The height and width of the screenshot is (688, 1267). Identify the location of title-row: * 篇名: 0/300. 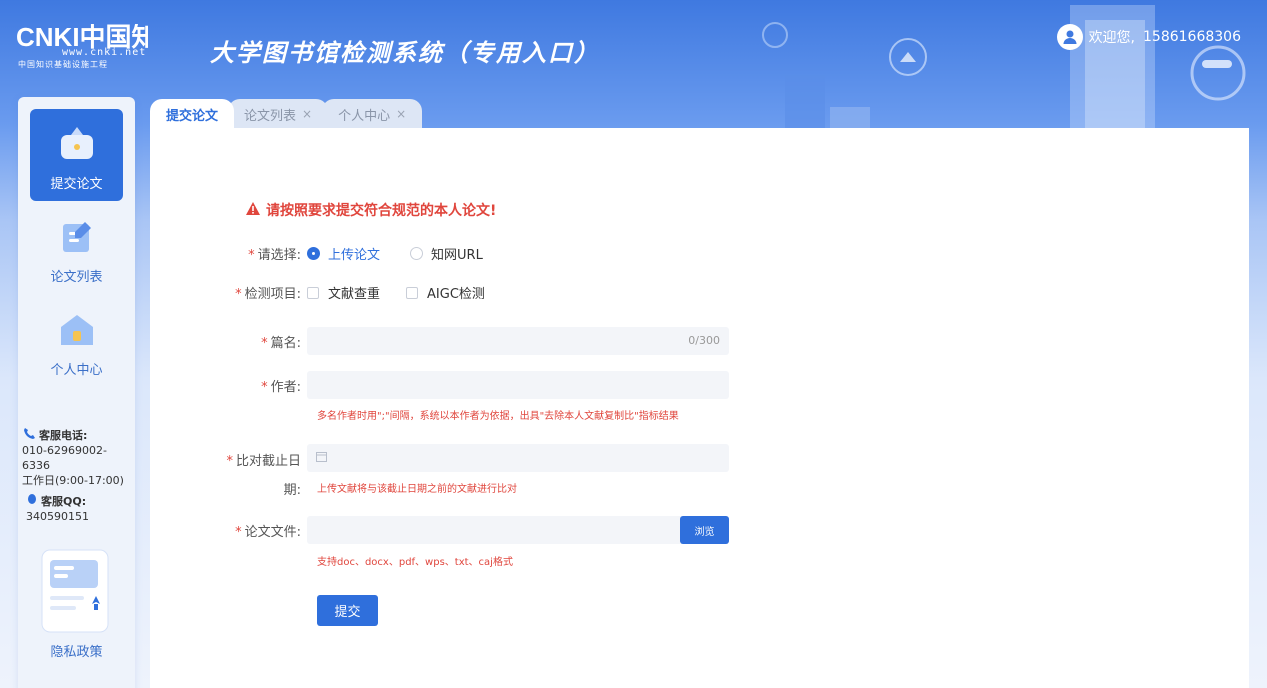
(439, 341).